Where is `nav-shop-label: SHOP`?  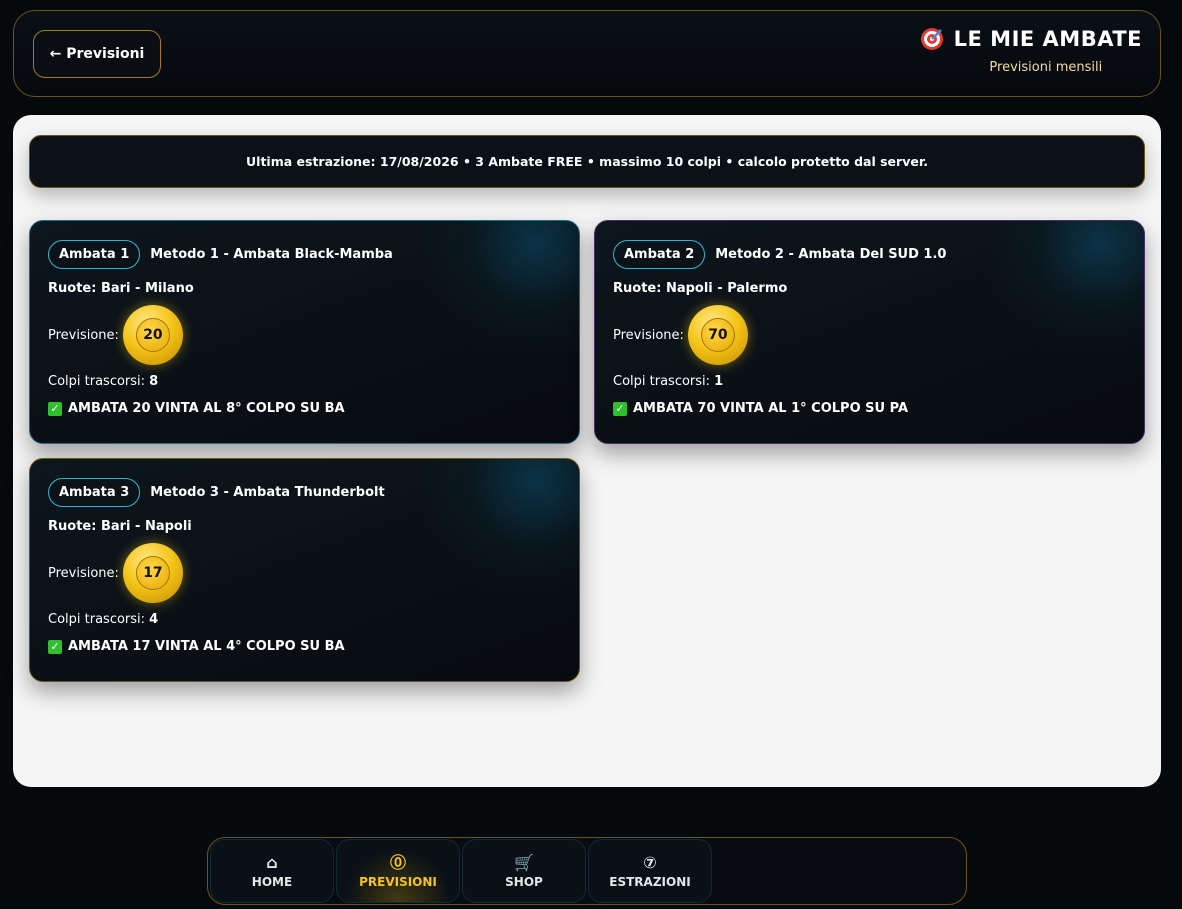
nav-shop-label: SHOP is located at coordinates (524, 881).